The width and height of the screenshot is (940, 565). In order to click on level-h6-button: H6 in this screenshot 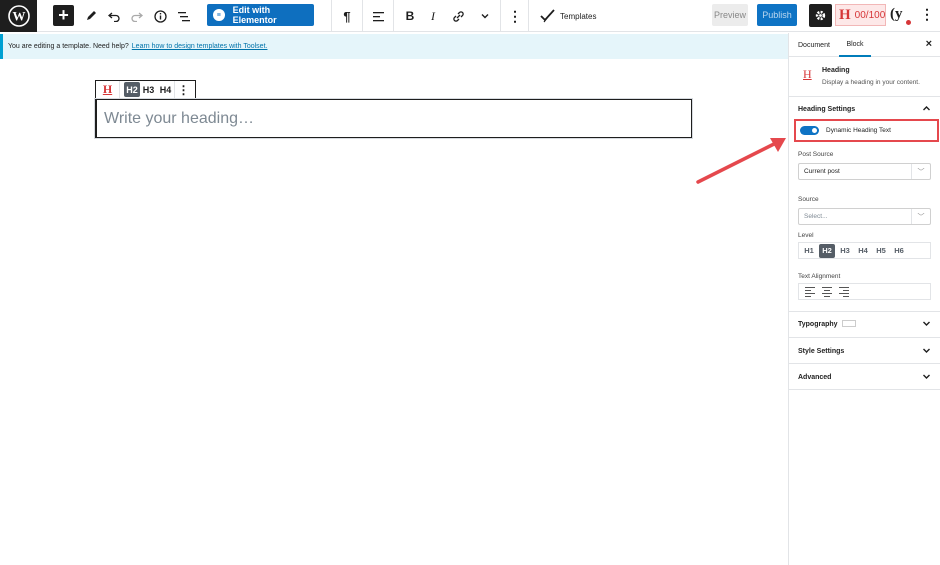, I will do `click(899, 251)`.